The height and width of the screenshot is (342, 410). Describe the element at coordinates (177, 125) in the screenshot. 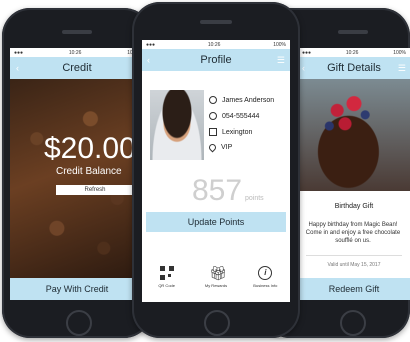

I see `avatar` at that location.